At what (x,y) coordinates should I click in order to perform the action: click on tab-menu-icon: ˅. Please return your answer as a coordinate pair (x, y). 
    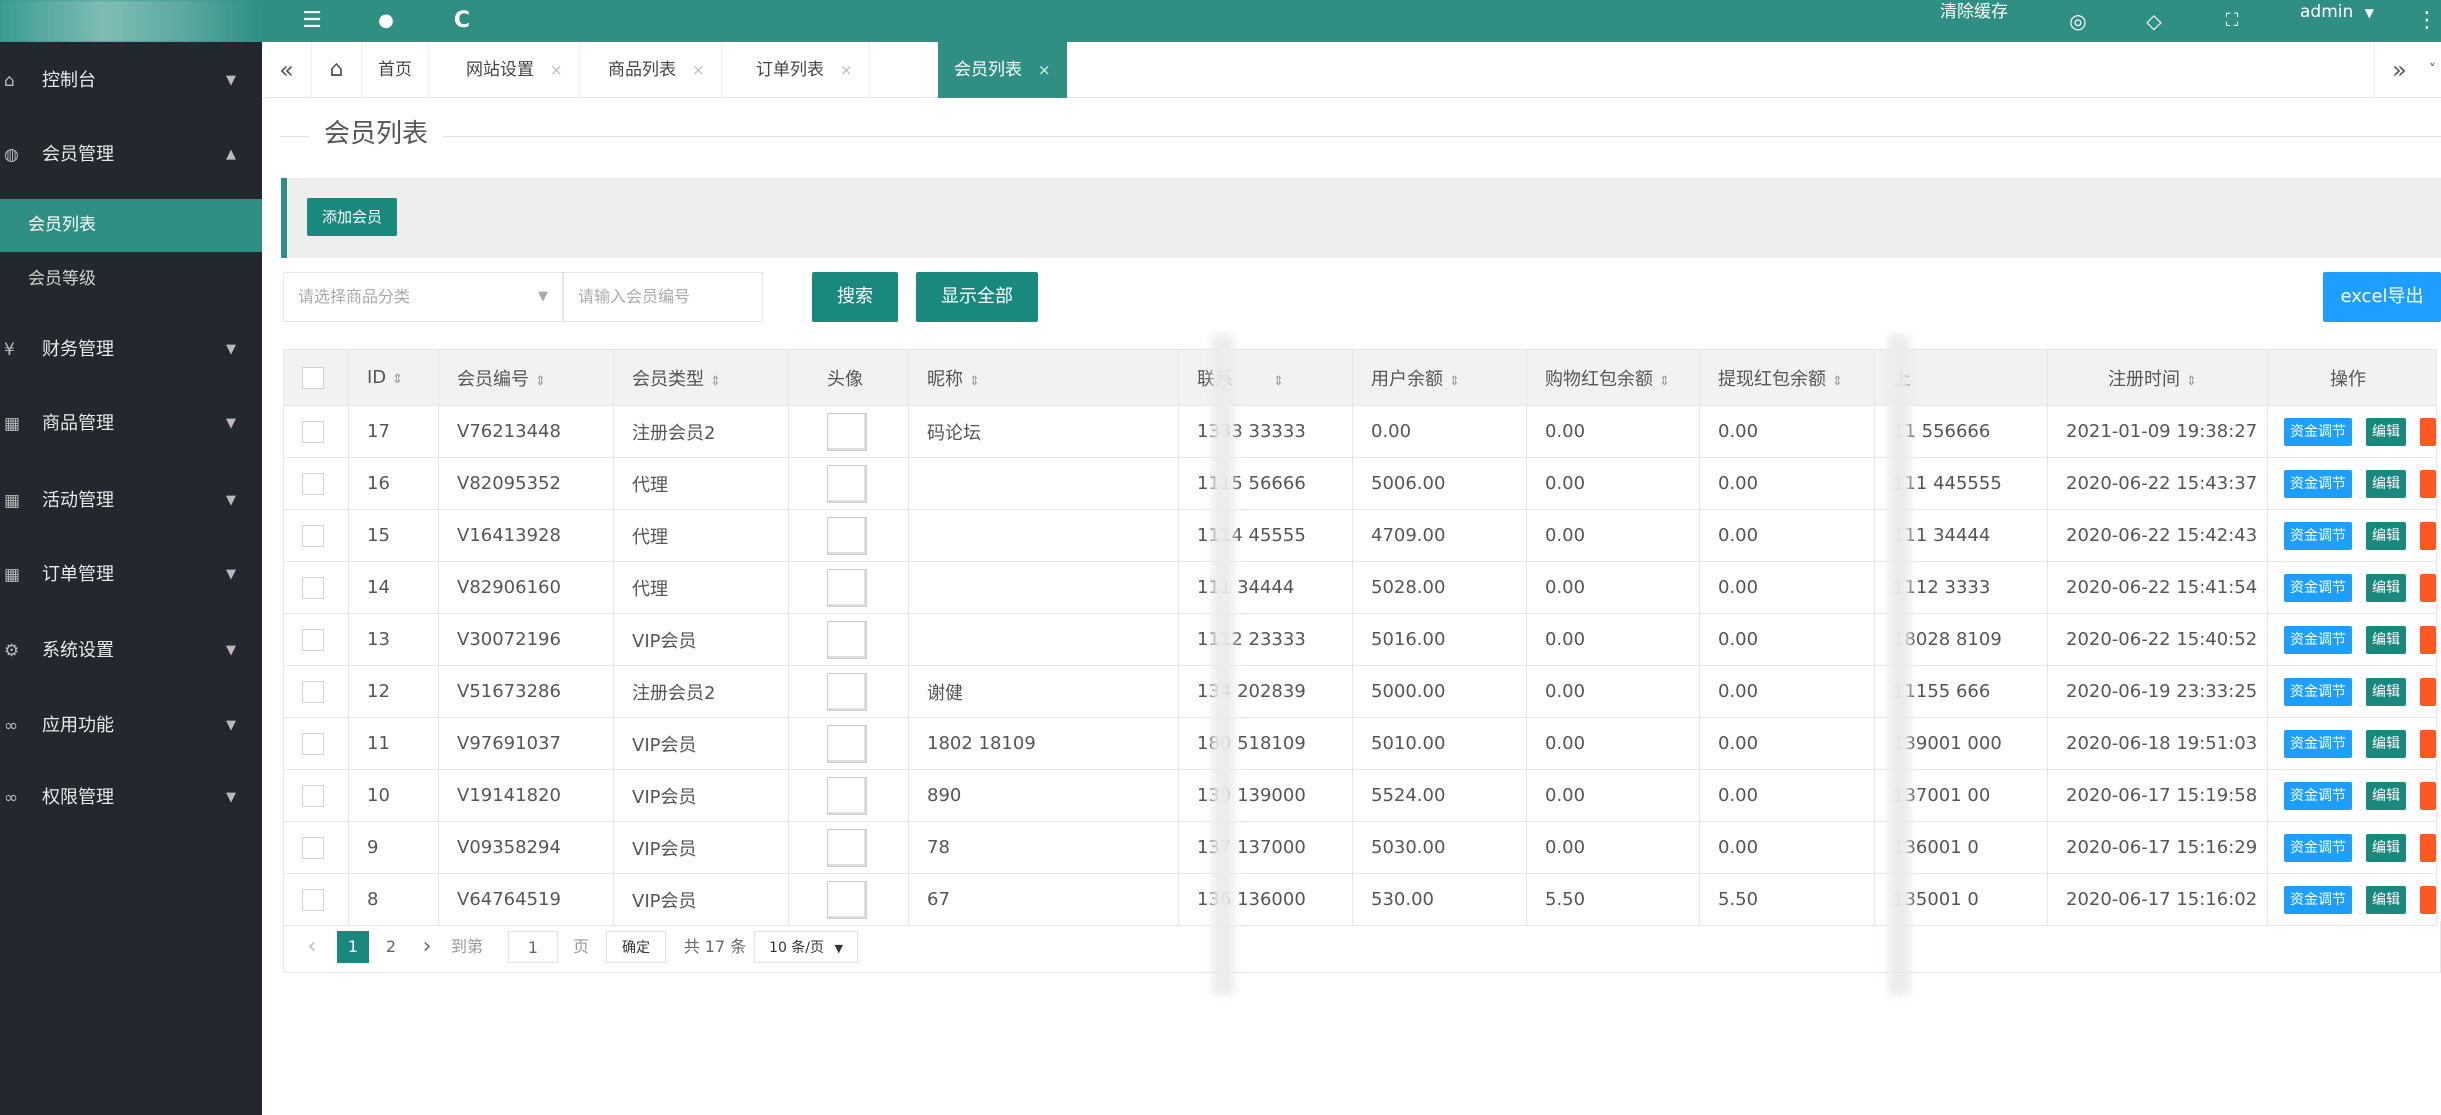
    Looking at the image, I should click on (2432, 70).